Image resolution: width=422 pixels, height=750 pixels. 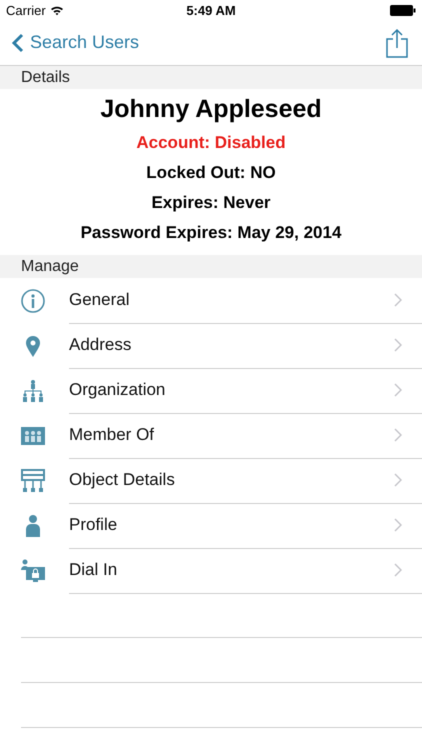 What do you see at coordinates (211, 172) in the screenshot?
I see `detail-text: Locked Out: NO` at bounding box center [211, 172].